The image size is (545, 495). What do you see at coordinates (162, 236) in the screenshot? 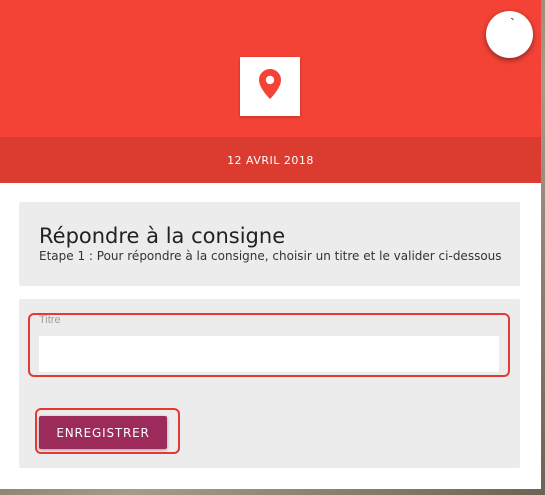
I see `instructions-title: Répondre à la consigne` at bounding box center [162, 236].